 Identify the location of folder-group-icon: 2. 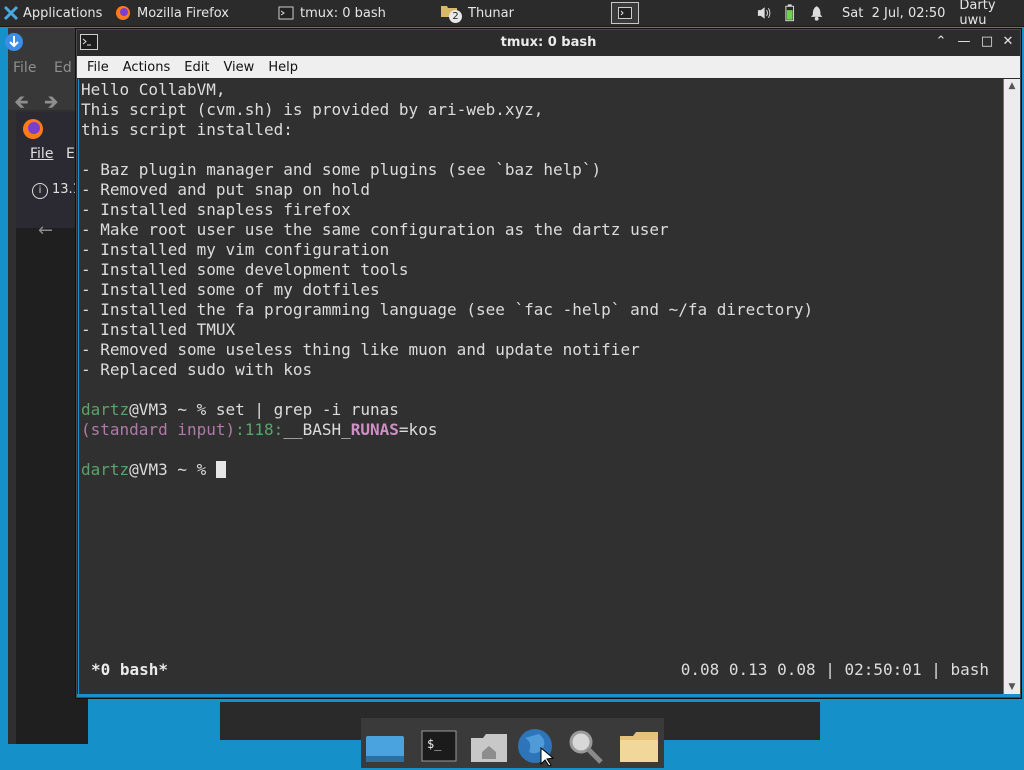
(452, 13).